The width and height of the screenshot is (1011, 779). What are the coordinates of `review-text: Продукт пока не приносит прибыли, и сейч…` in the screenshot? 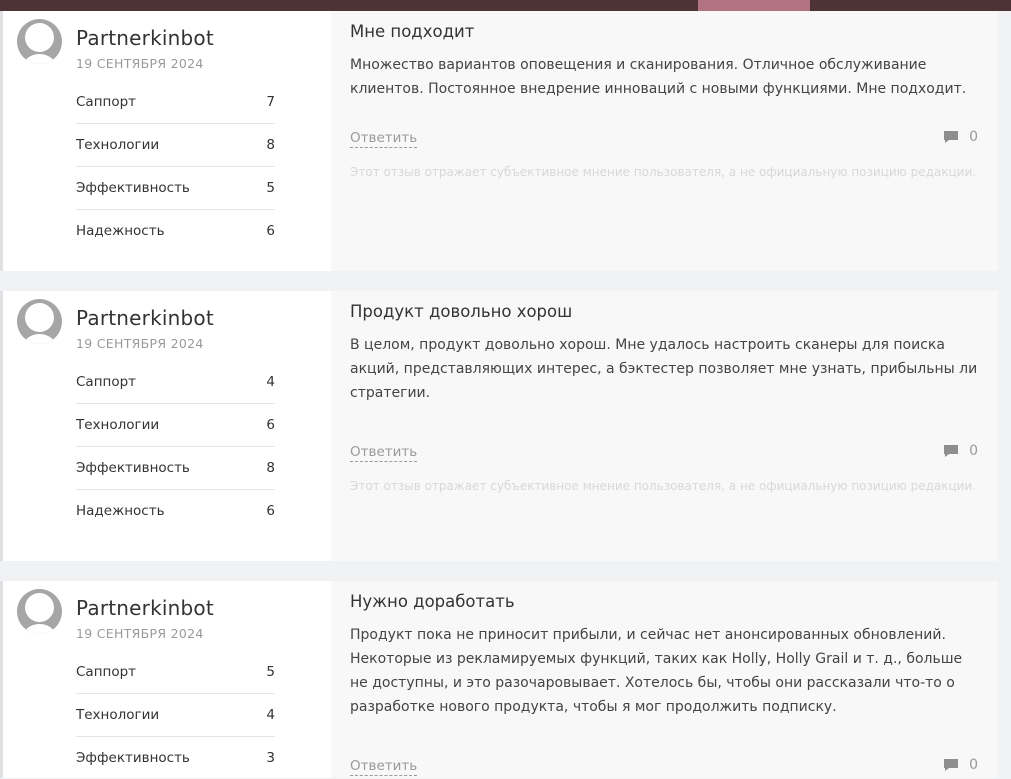 It's located at (656, 671).